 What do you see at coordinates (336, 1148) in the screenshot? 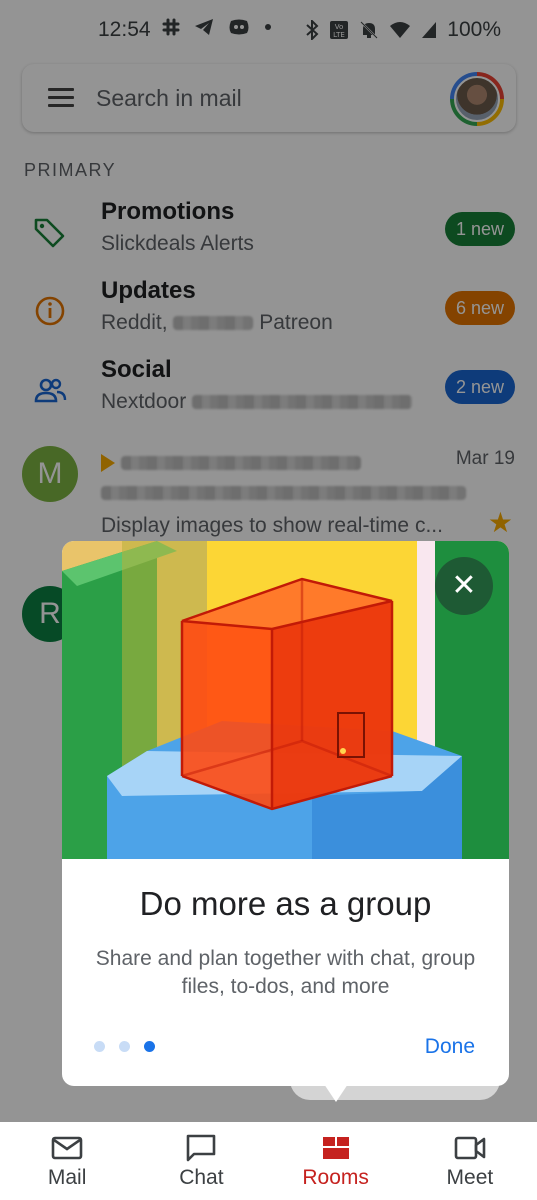
I see `rooms-icon` at bounding box center [336, 1148].